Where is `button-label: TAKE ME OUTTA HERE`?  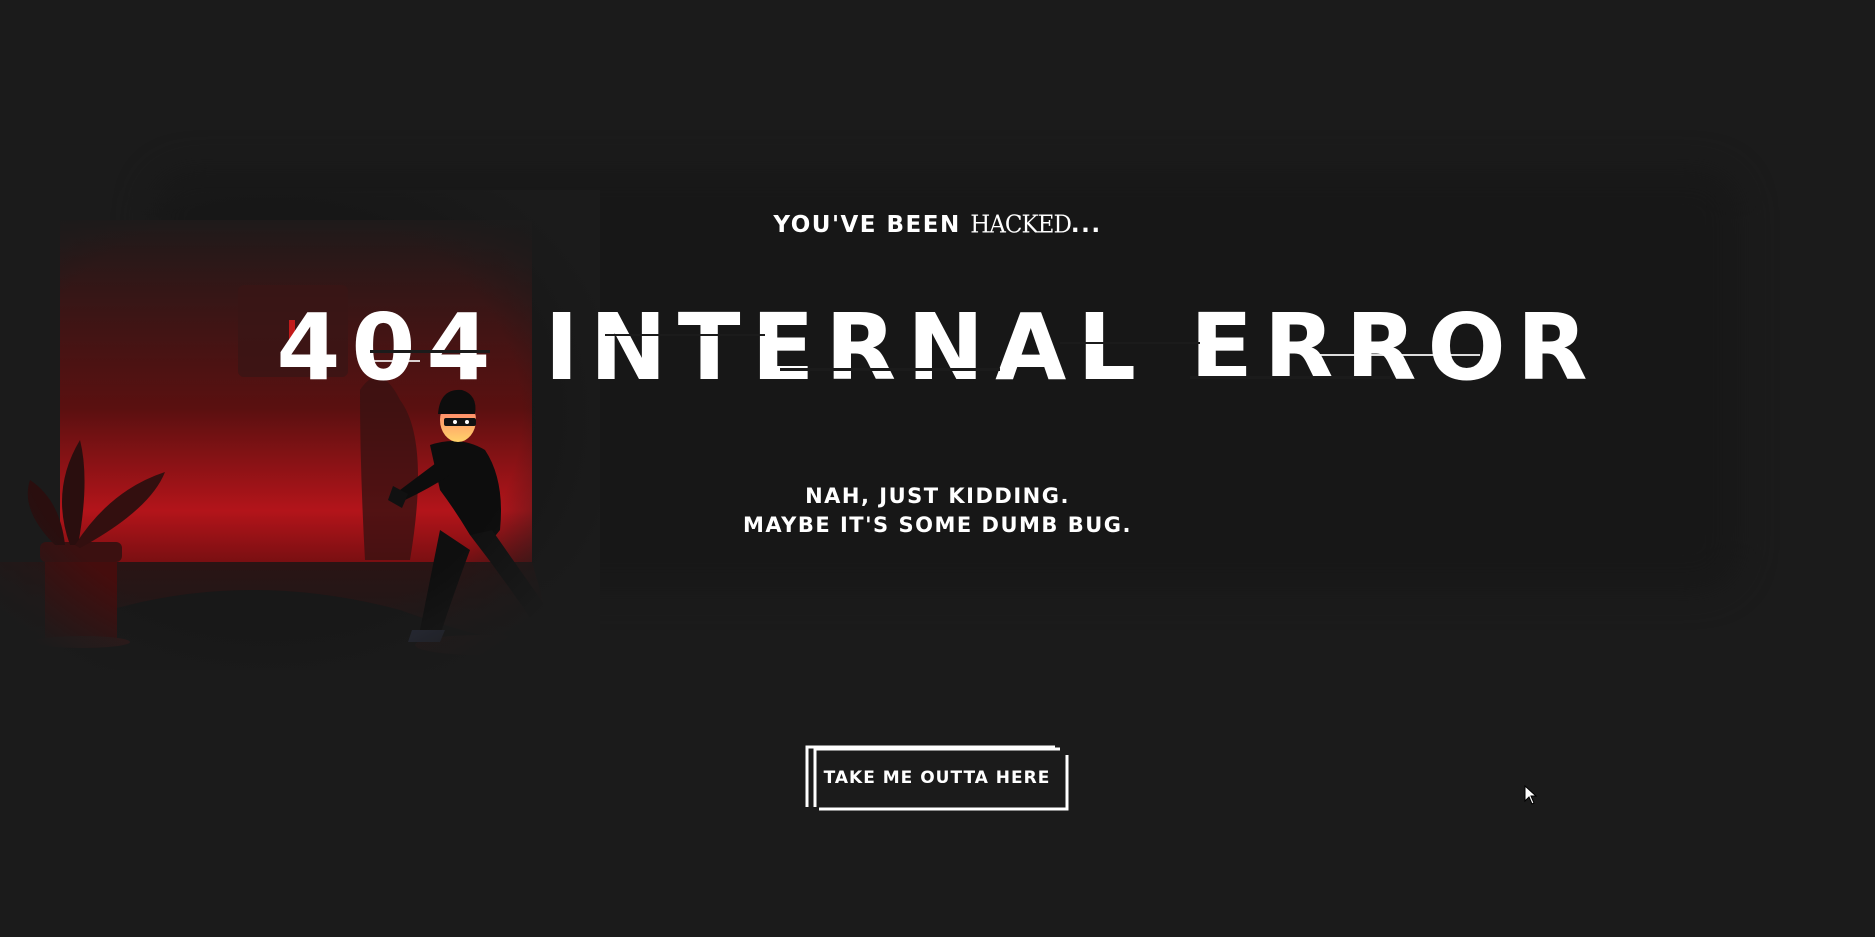
button-label: TAKE ME OUTTA HERE is located at coordinates (937, 778).